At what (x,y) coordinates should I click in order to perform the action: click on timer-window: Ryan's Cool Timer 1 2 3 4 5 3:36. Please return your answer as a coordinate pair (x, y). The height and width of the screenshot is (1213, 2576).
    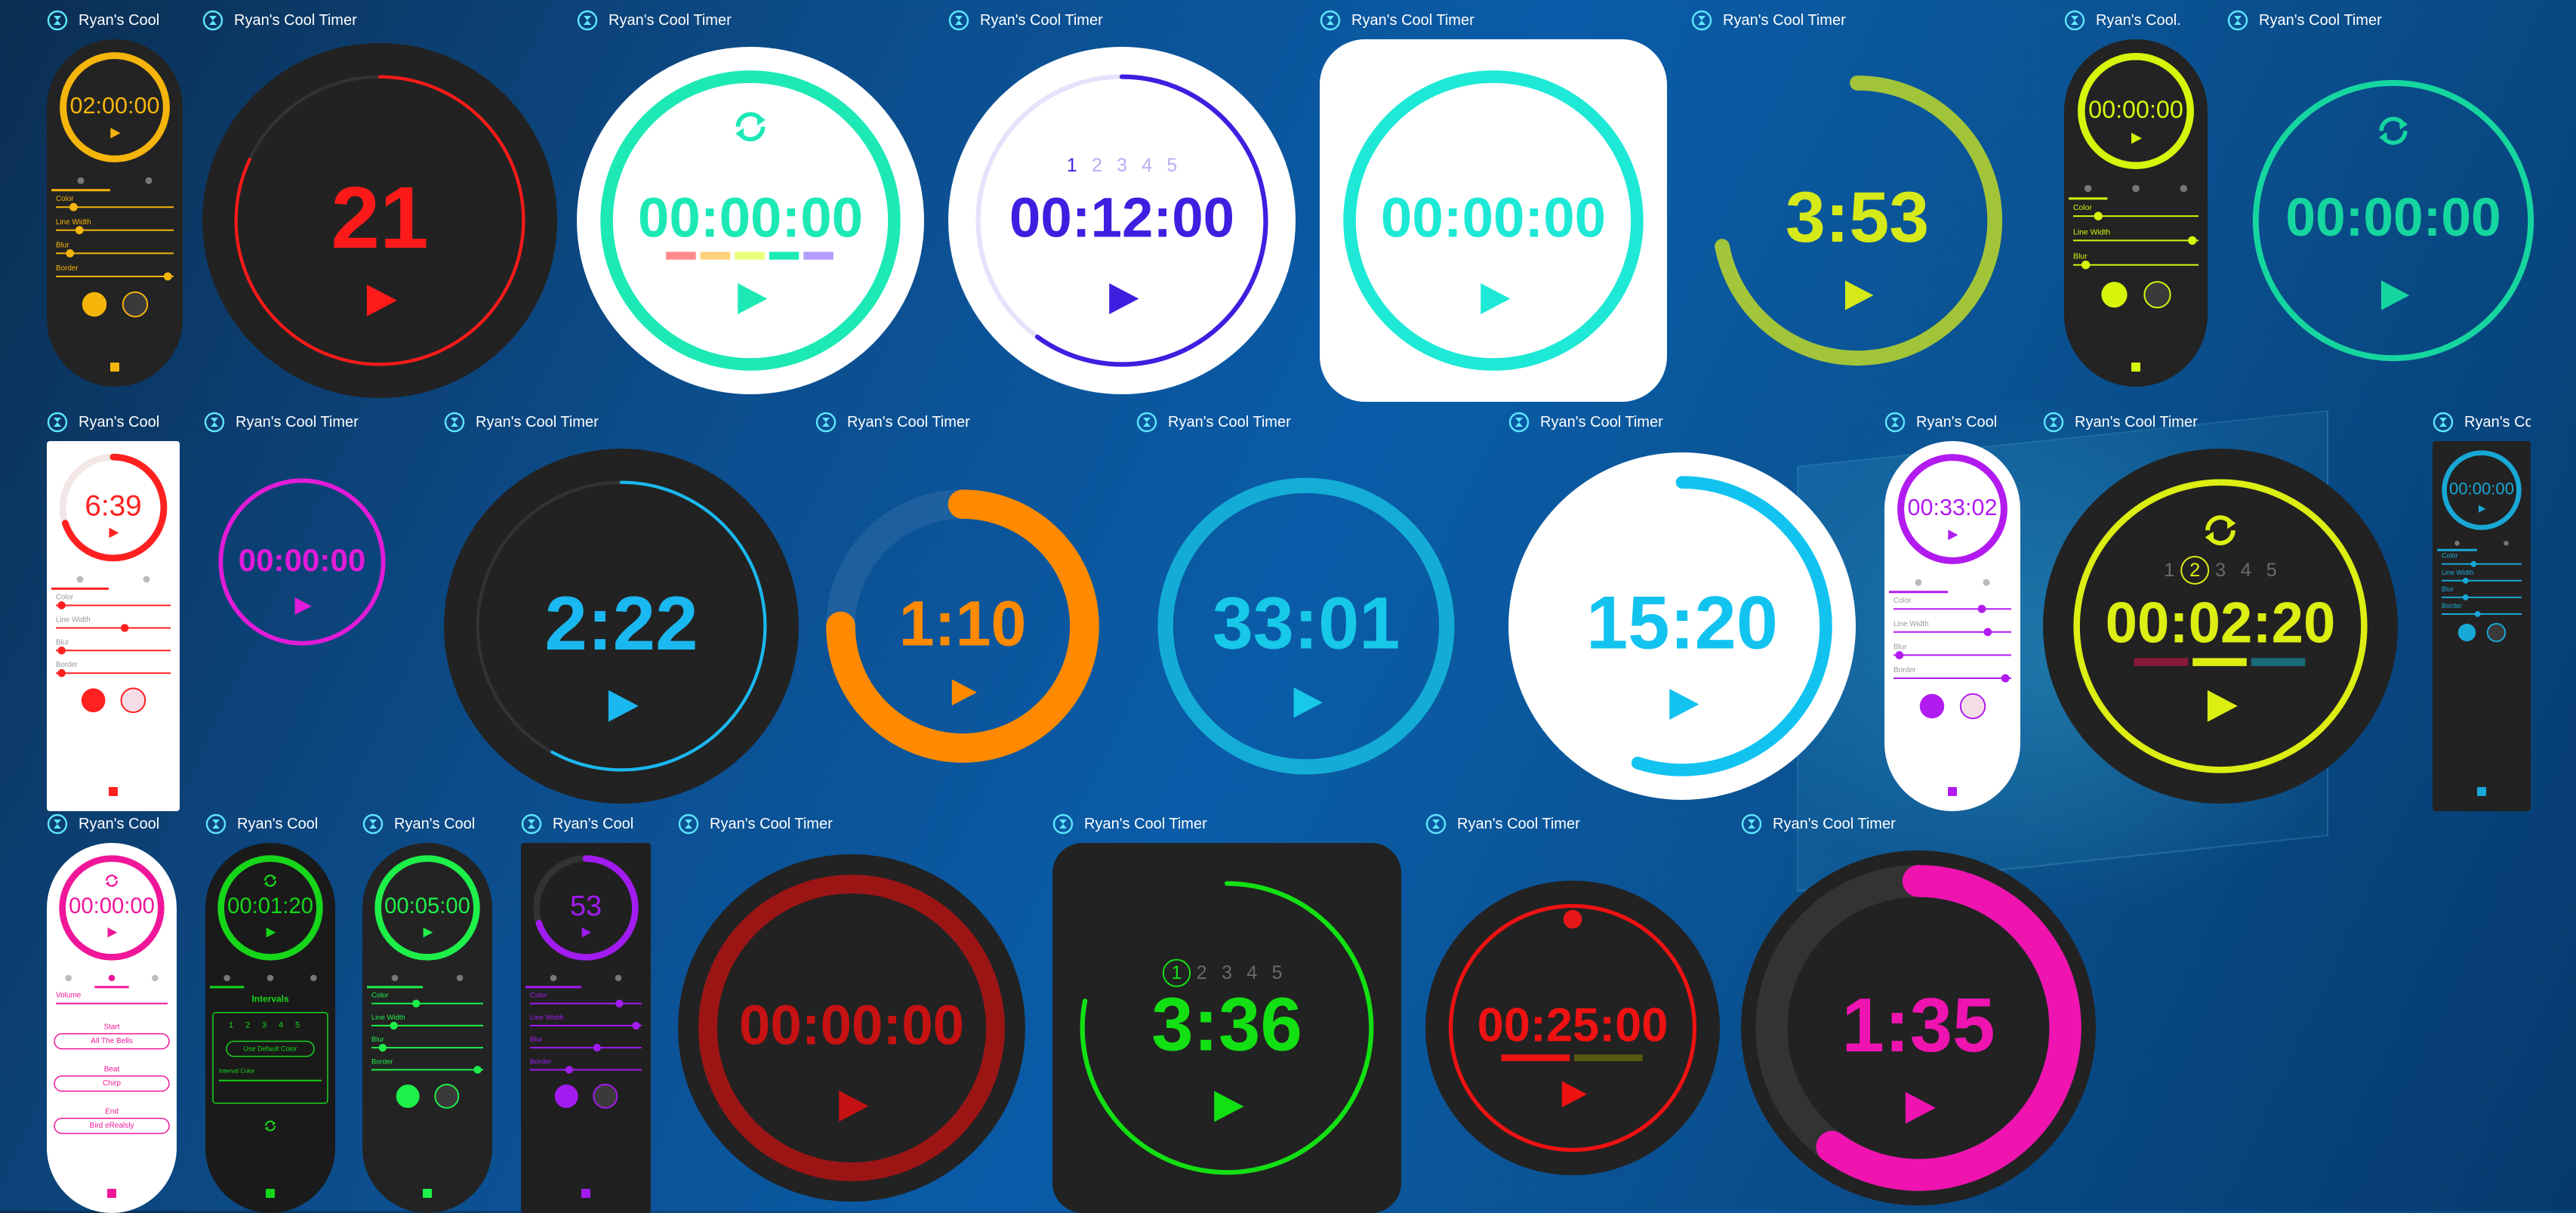
    Looking at the image, I should click on (1226, 1013).